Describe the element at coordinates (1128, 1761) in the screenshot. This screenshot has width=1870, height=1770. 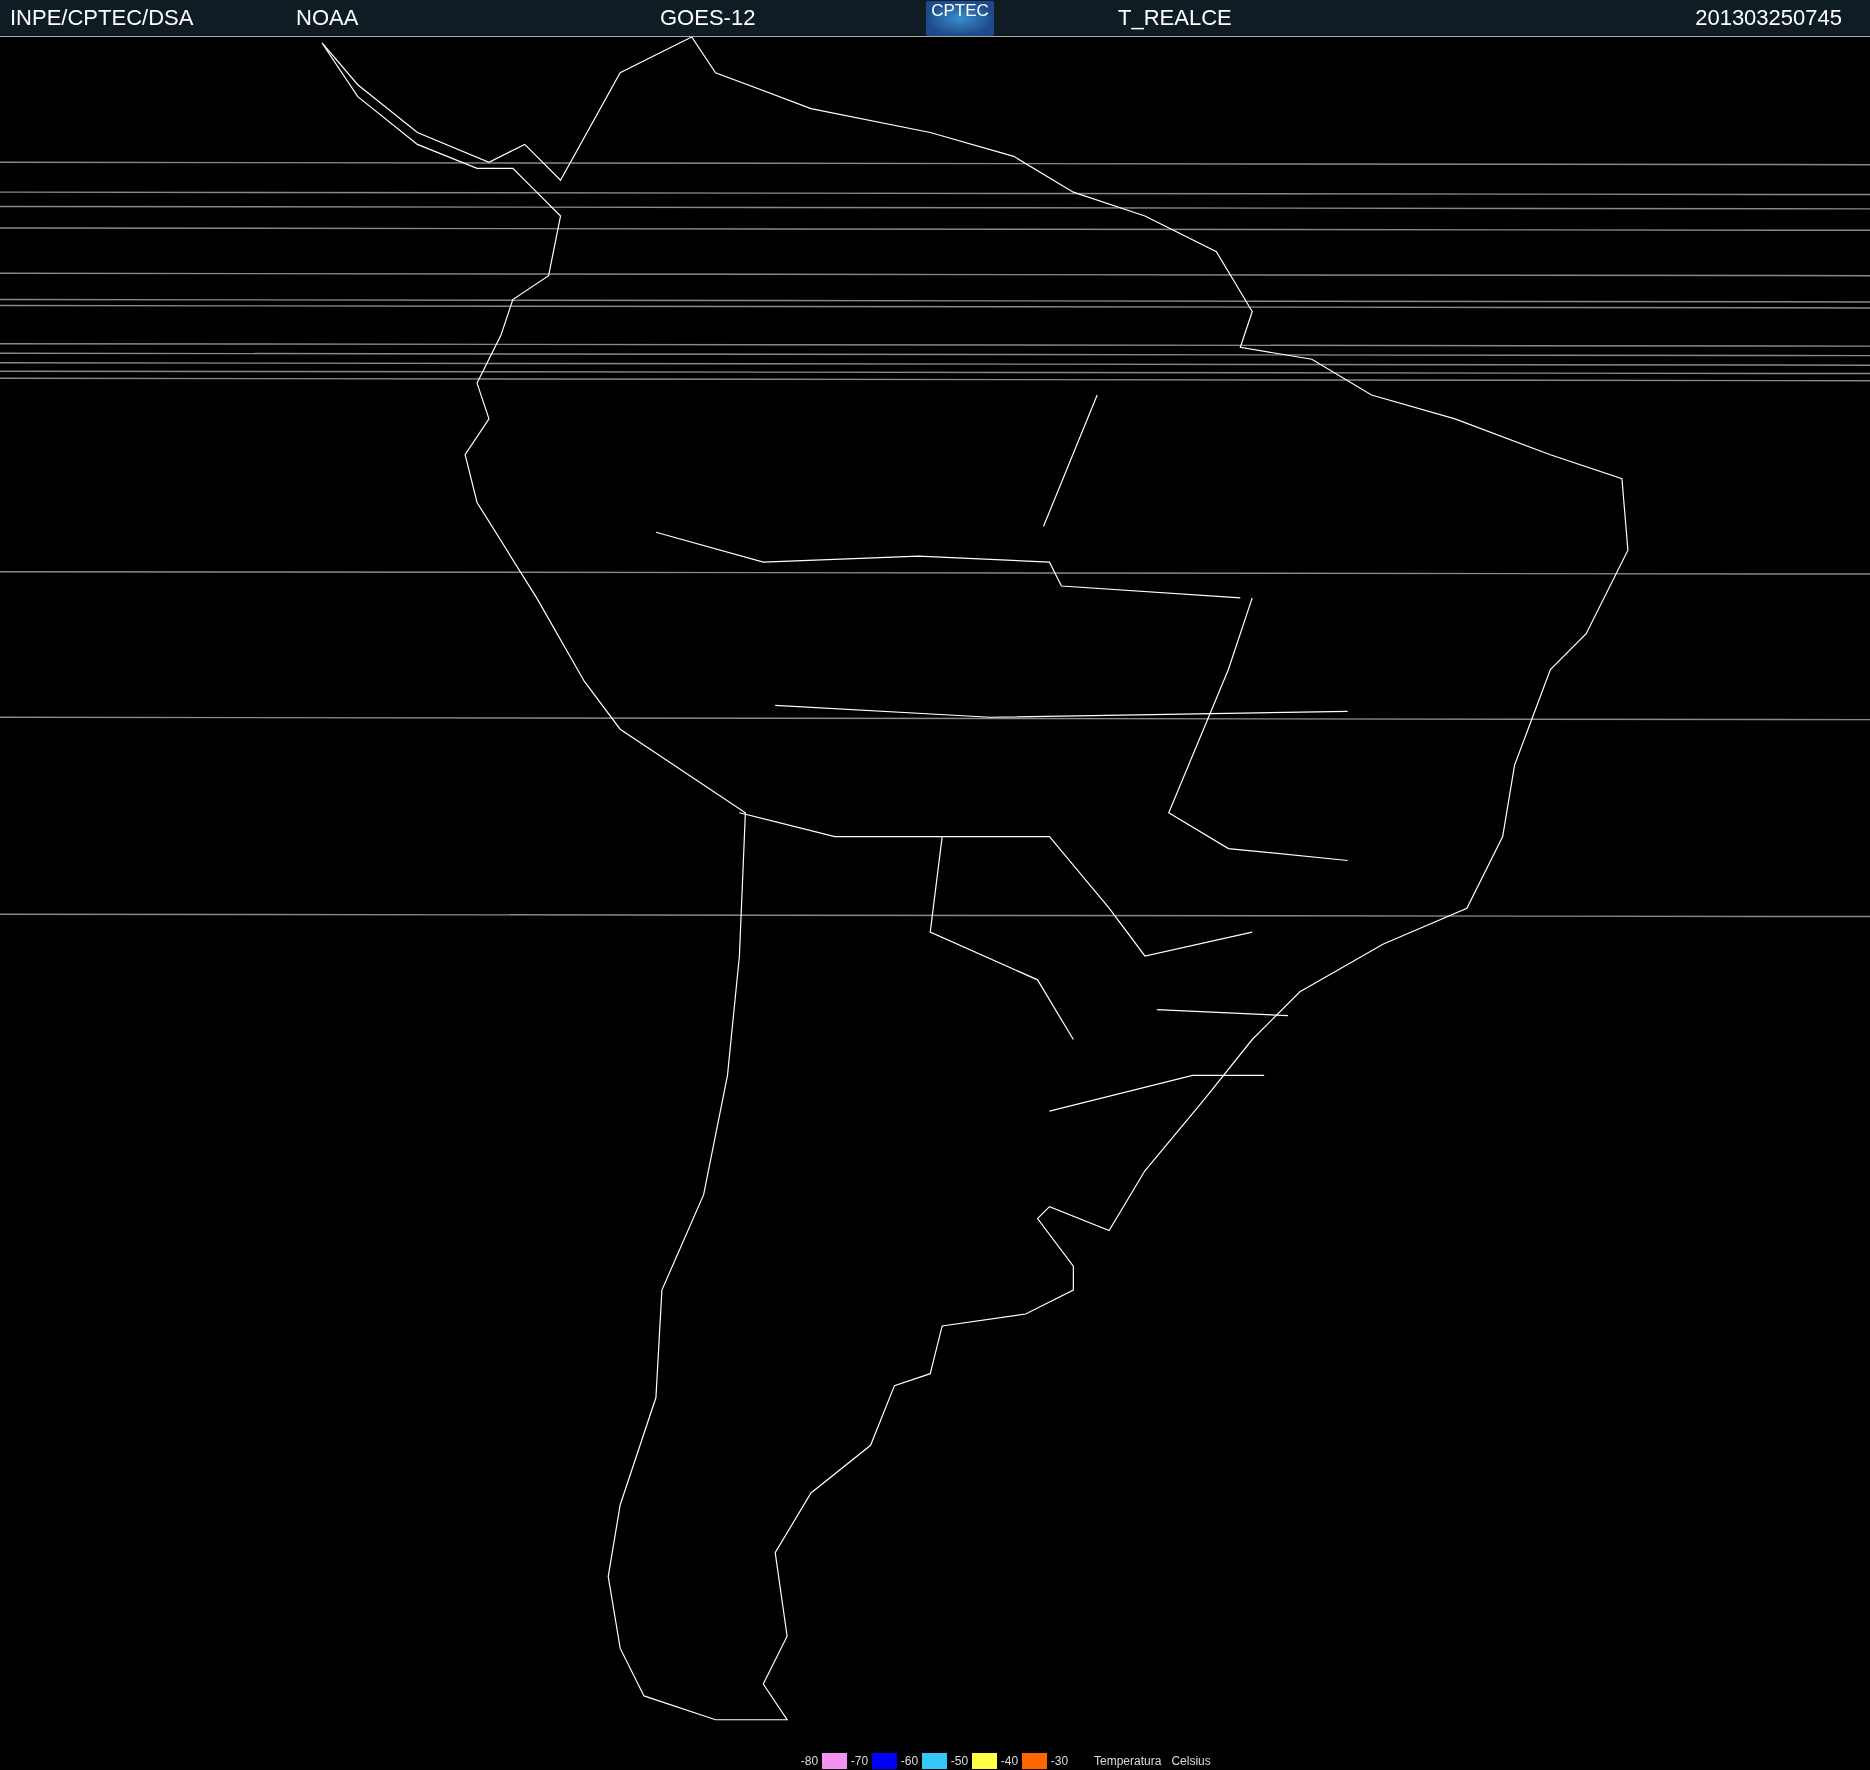
I see `legend-title: Temperatura` at that location.